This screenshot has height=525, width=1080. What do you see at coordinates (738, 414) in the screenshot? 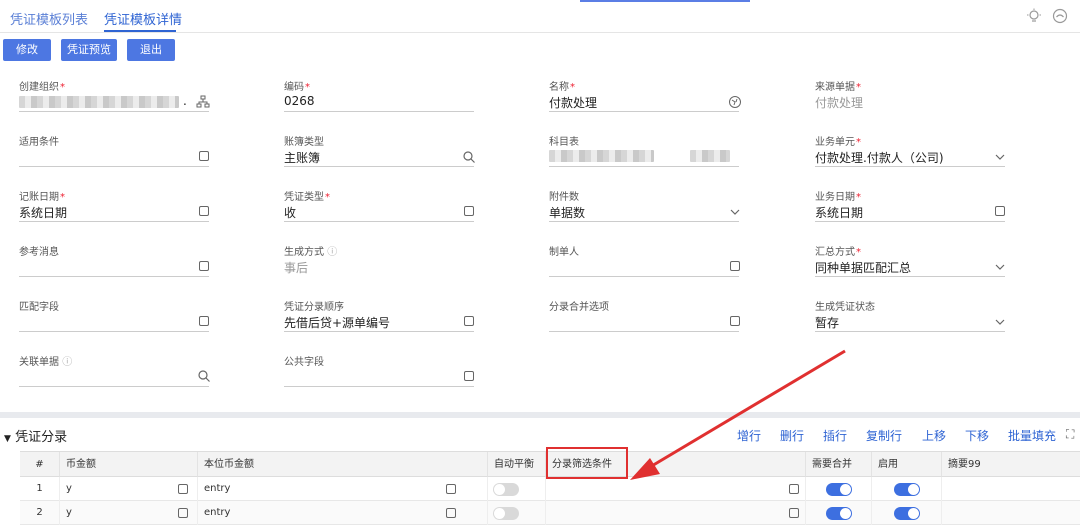
I see `annotation-arrow` at bounding box center [738, 414].